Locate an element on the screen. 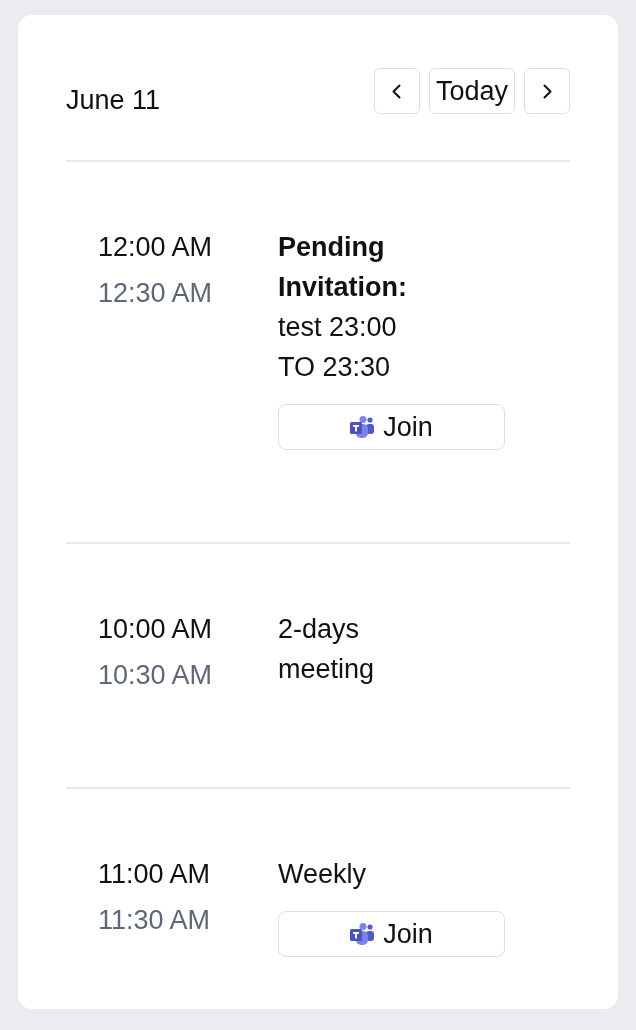  event-title: 2-days meeting is located at coordinates (327, 649).